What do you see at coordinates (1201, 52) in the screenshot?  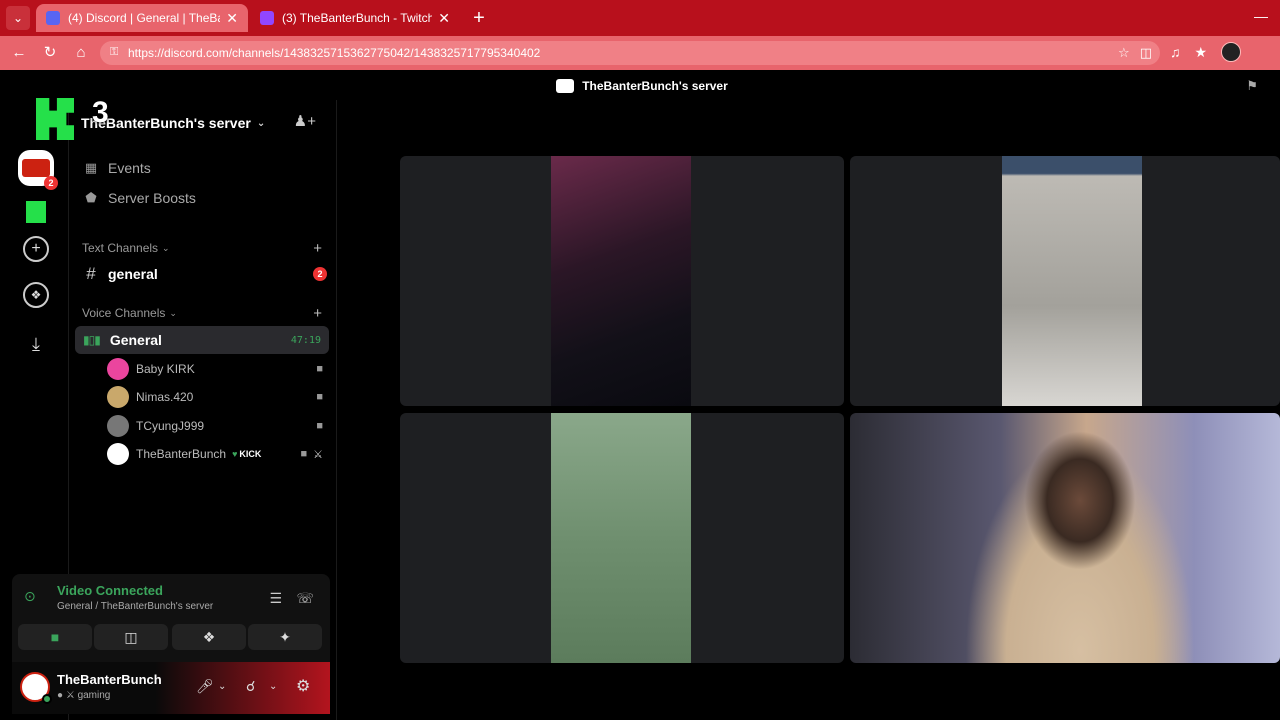 I see `favorites-icon: ★` at bounding box center [1201, 52].